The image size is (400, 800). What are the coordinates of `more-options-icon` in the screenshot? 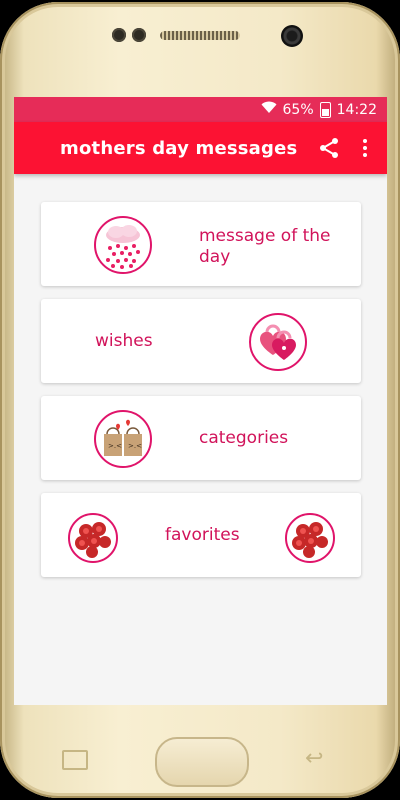 It's located at (365, 148).